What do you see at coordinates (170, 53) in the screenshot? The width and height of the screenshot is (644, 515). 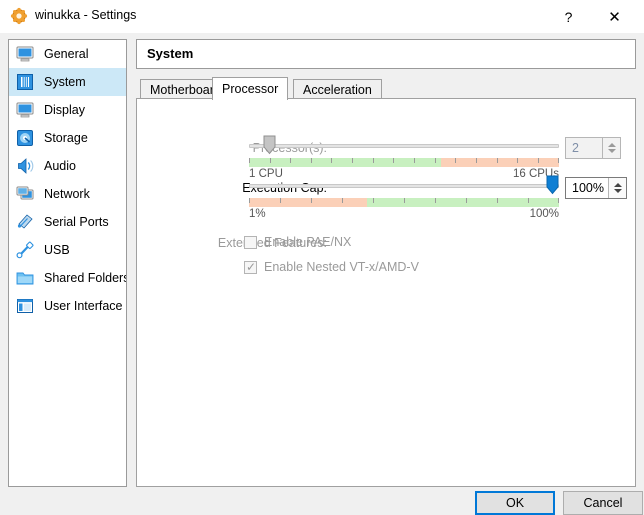 I see `page-title: System` at bounding box center [170, 53].